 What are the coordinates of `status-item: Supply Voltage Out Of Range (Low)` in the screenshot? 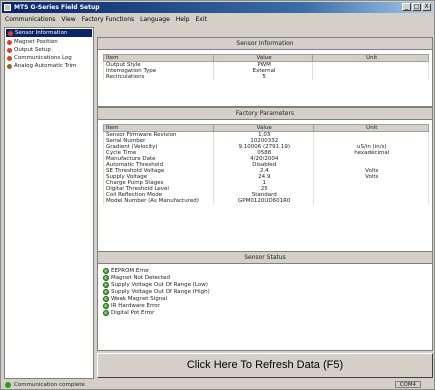 It's located at (265, 284).